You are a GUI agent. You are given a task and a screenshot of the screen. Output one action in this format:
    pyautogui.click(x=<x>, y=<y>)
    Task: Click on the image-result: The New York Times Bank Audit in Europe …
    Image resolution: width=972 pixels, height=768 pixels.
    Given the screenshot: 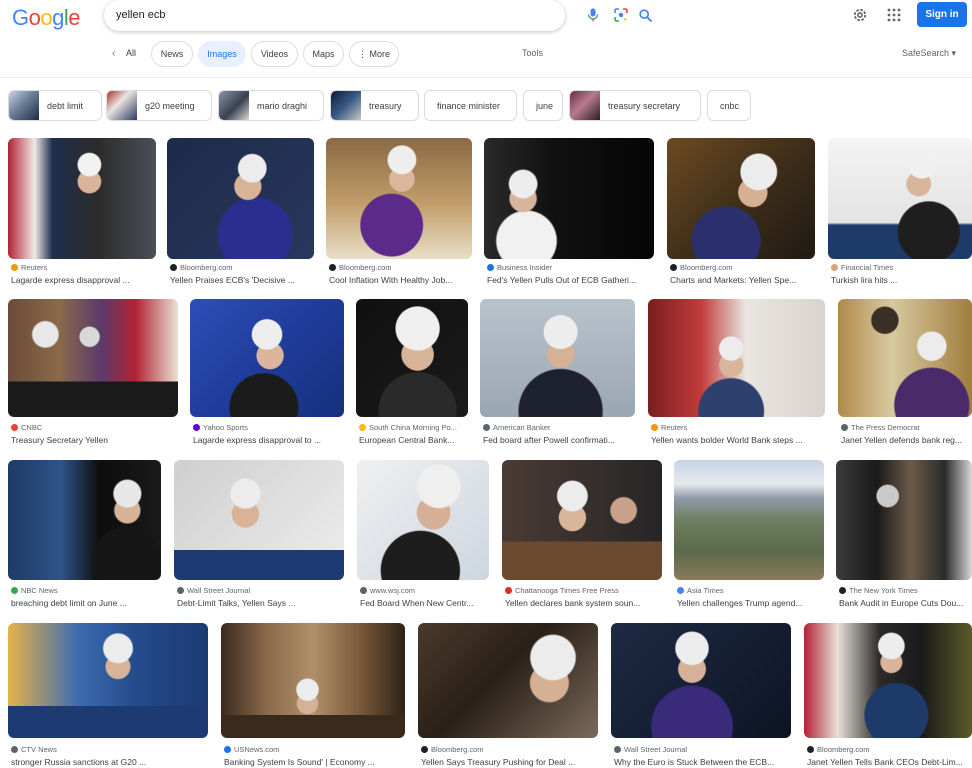 What is the action you would take?
    pyautogui.click(x=904, y=536)
    